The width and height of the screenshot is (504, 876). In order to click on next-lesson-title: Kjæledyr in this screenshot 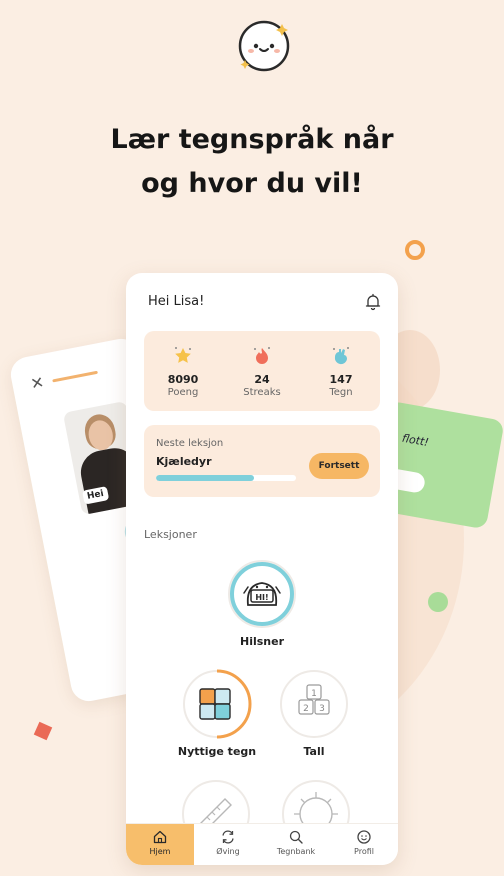, I will do `click(184, 461)`.